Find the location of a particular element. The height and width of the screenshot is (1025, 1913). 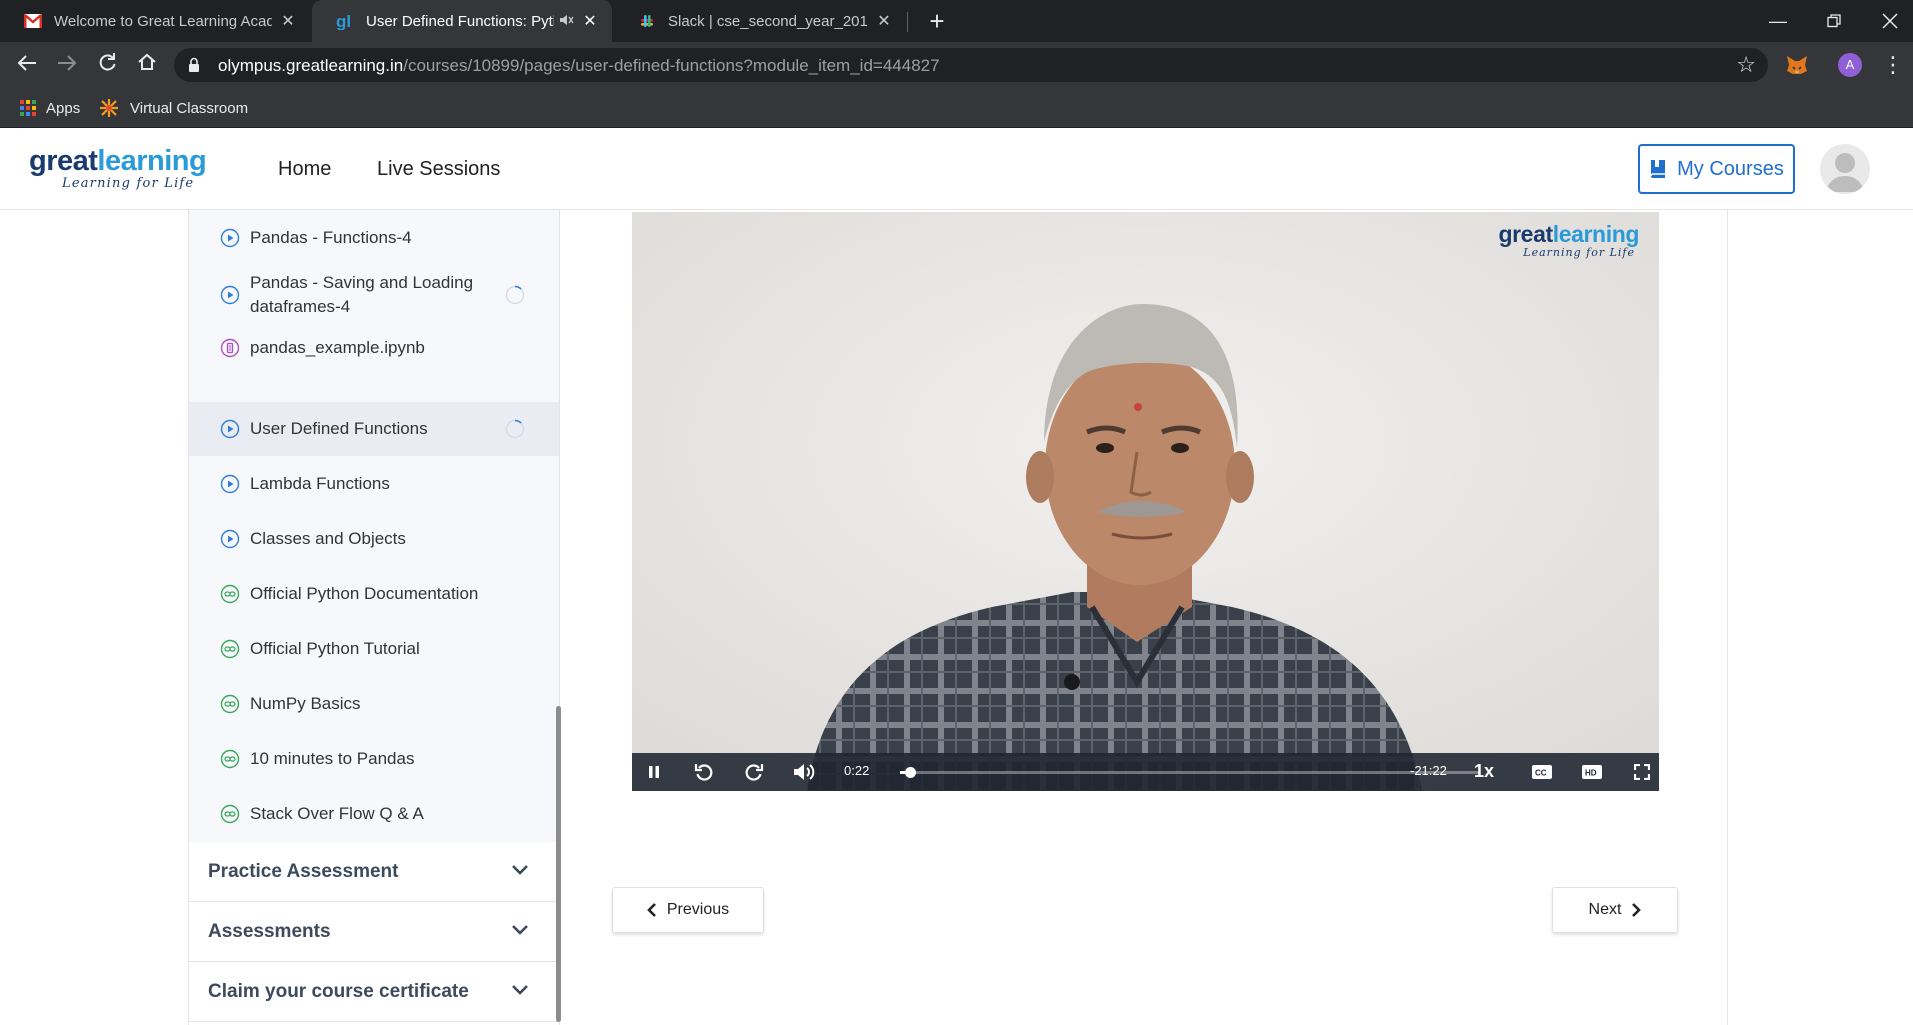

svg-text: CC is located at coordinates (1541, 773).